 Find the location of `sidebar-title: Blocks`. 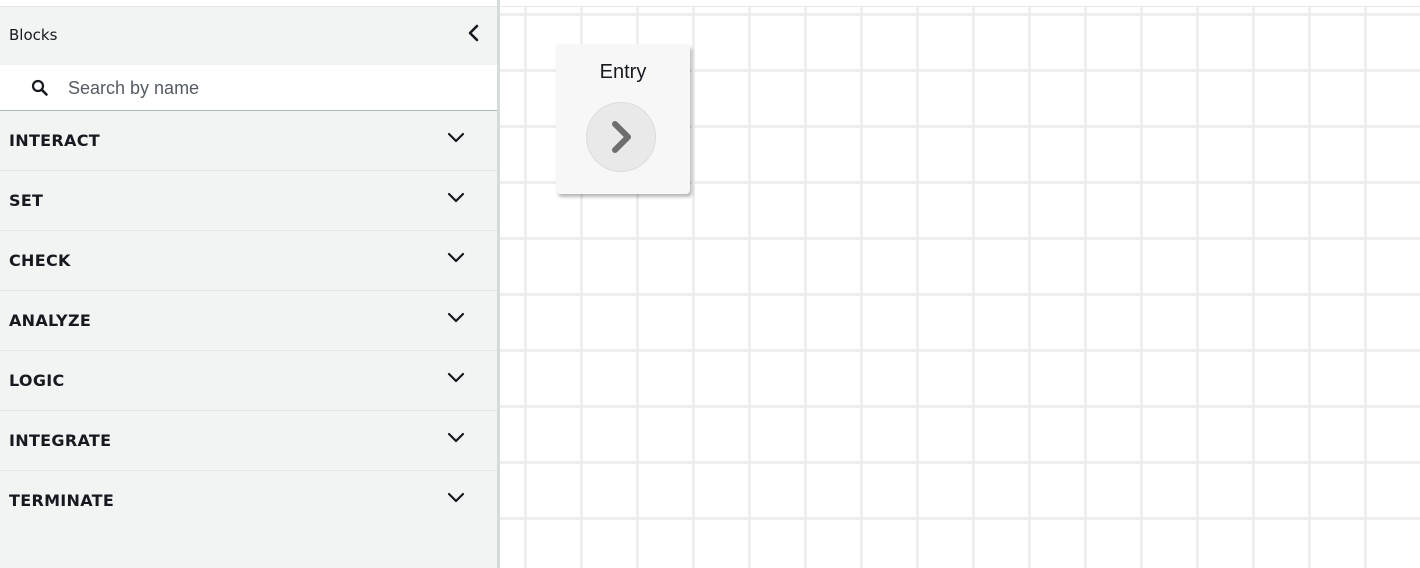

sidebar-title: Blocks is located at coordinates (33, 35).